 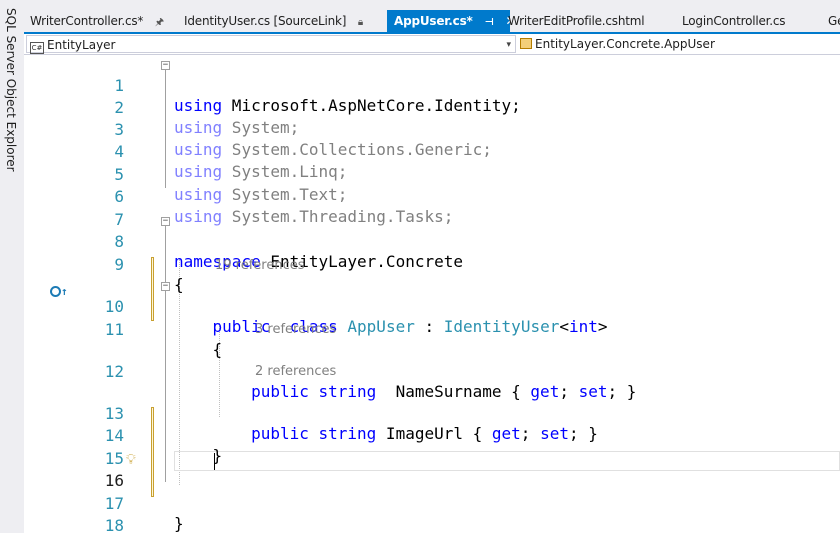 I want to click on line-text: }, so click(x=179, y=523).